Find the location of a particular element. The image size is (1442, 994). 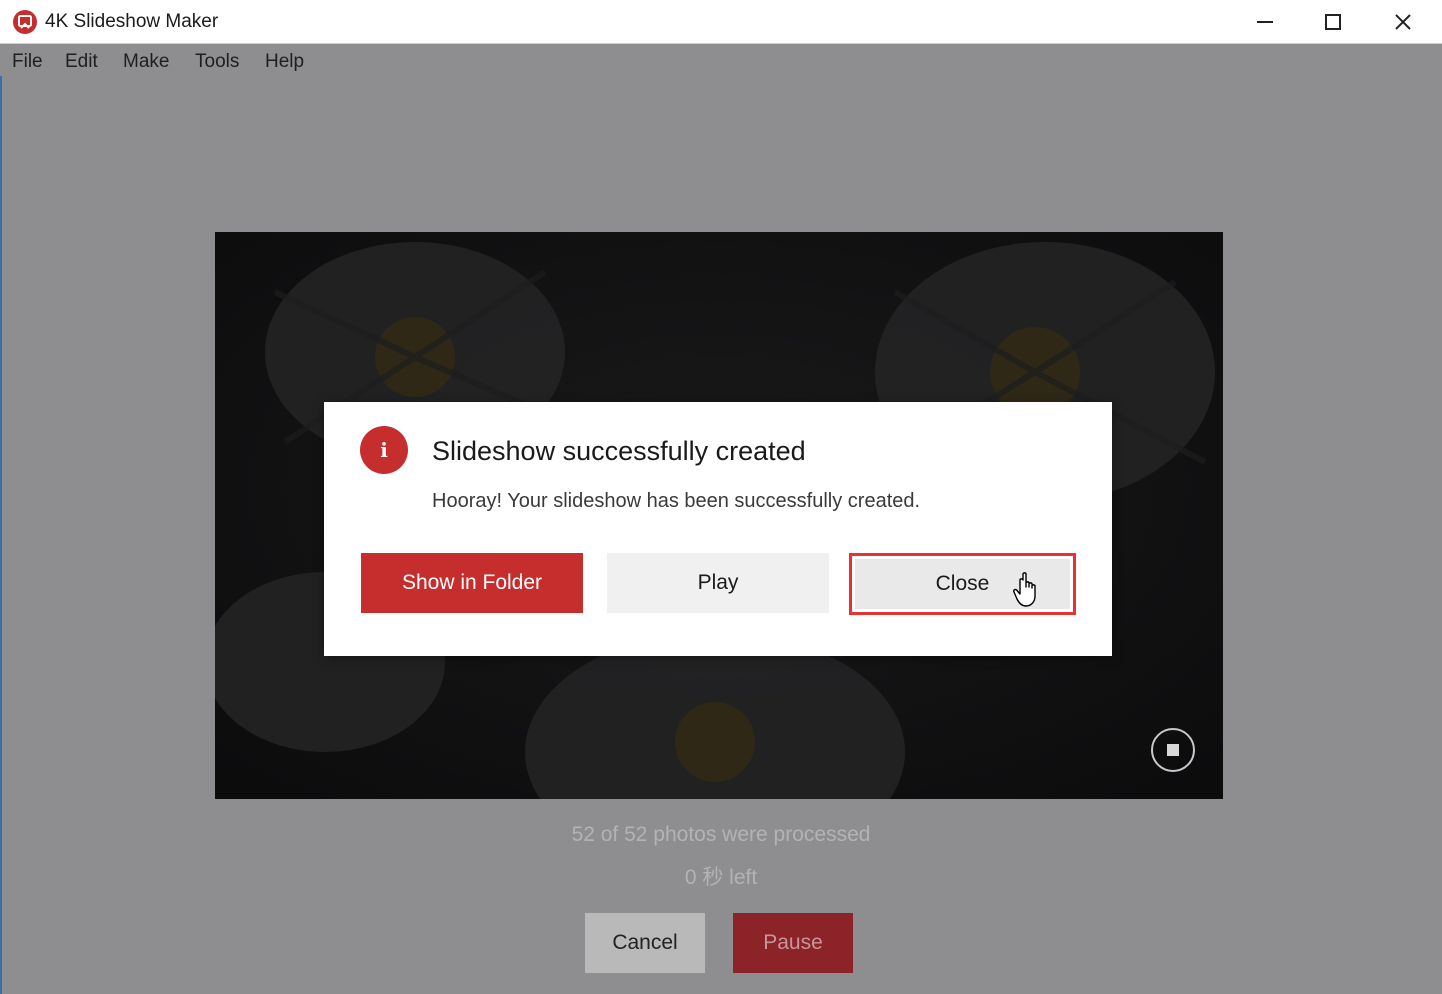

maximize-icon is located at coordinates (1333, 22).